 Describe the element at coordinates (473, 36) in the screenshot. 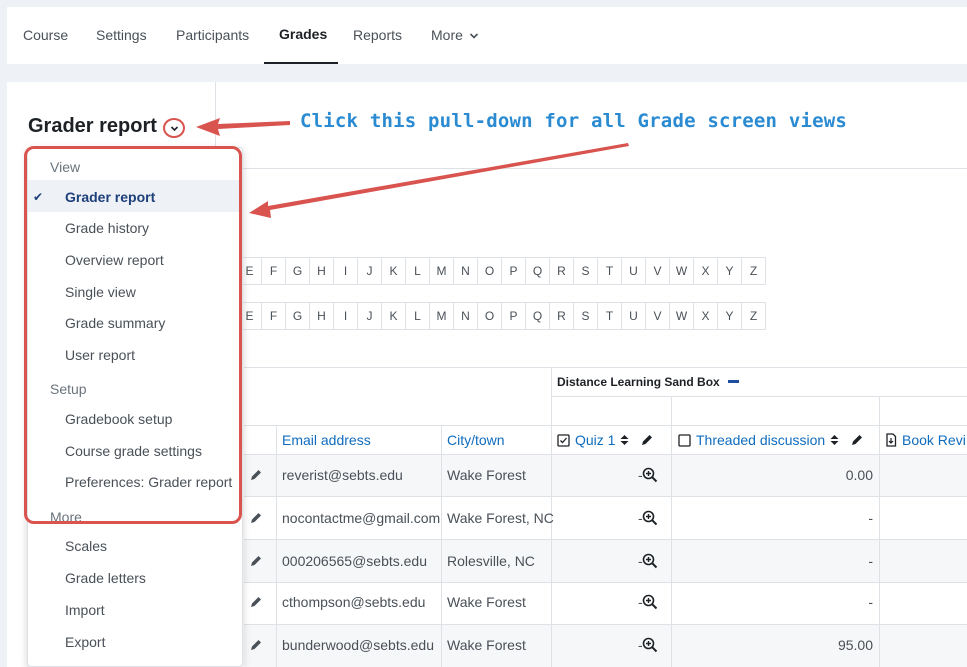

I see `chevron-down-icon` at that location.